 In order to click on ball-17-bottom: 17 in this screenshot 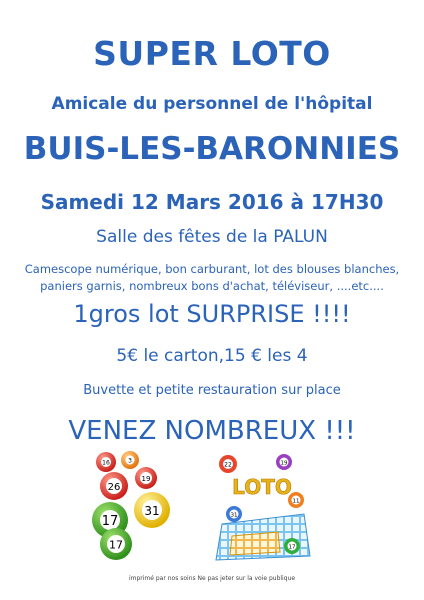, I will do `click(116, 544)`.